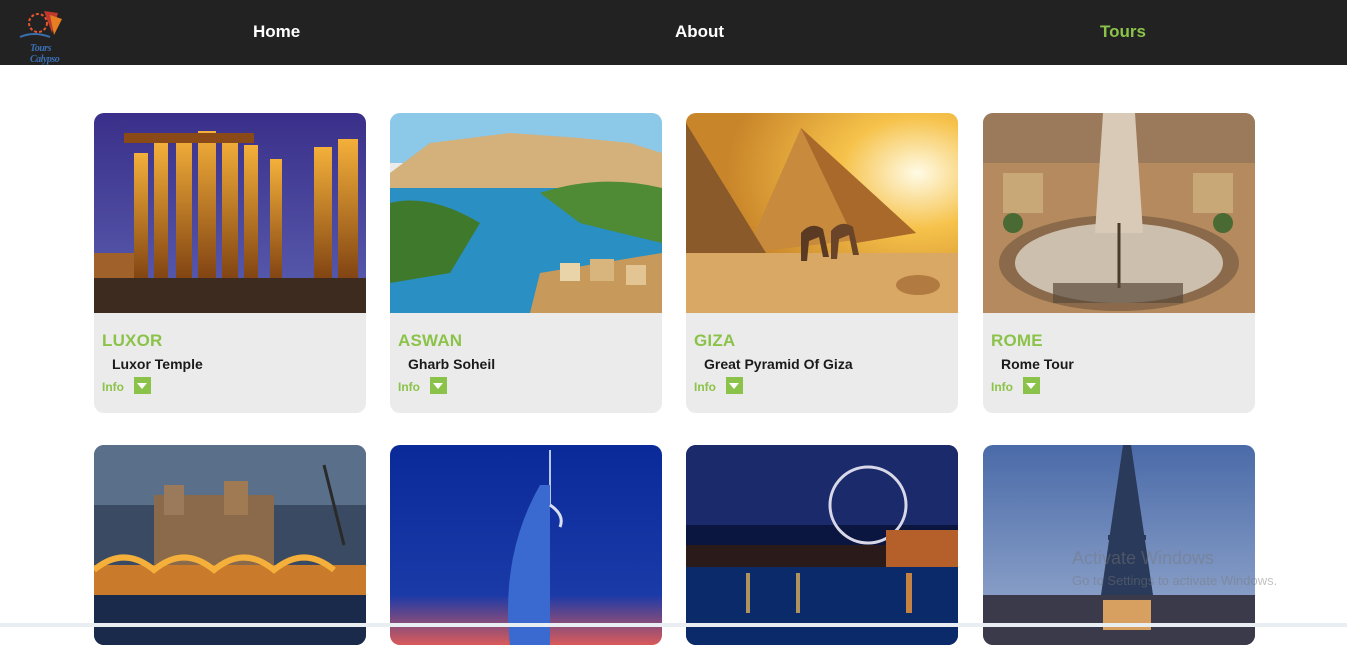 Image resolution: width=1347 pixels, height=645 pixels. Describe the element at coordinates (452, 364) in the screenshot. I see `card-tour-name: Gharb Soheil` at that location.